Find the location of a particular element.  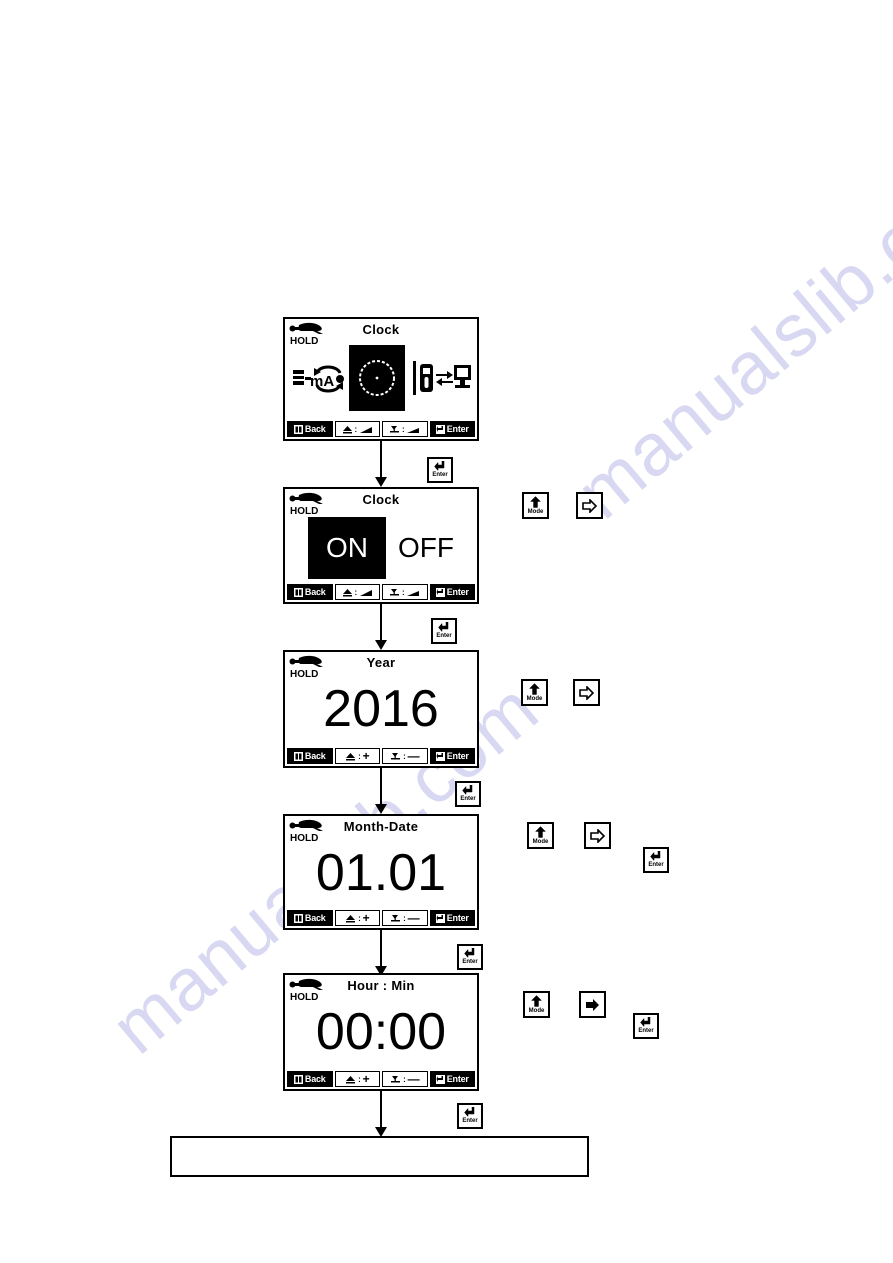

lcd-title: Year is located at coordinates (381, 662).